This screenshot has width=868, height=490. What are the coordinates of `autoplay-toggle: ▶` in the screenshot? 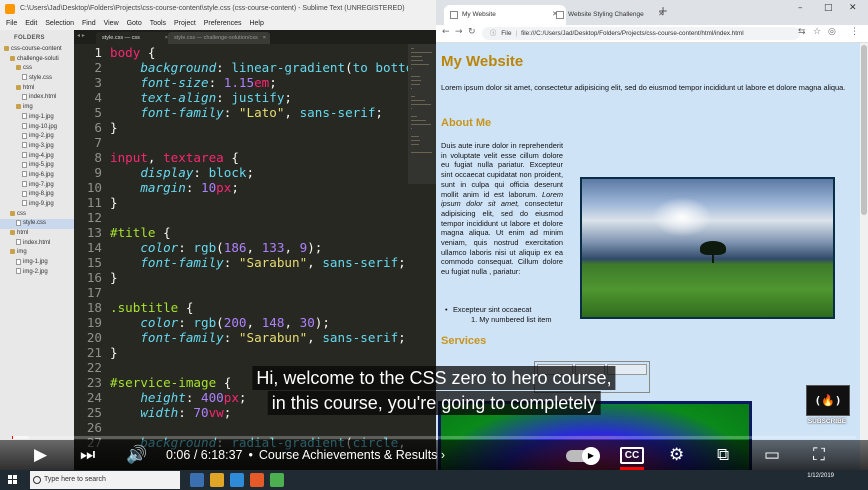 It's located at (583, 456).